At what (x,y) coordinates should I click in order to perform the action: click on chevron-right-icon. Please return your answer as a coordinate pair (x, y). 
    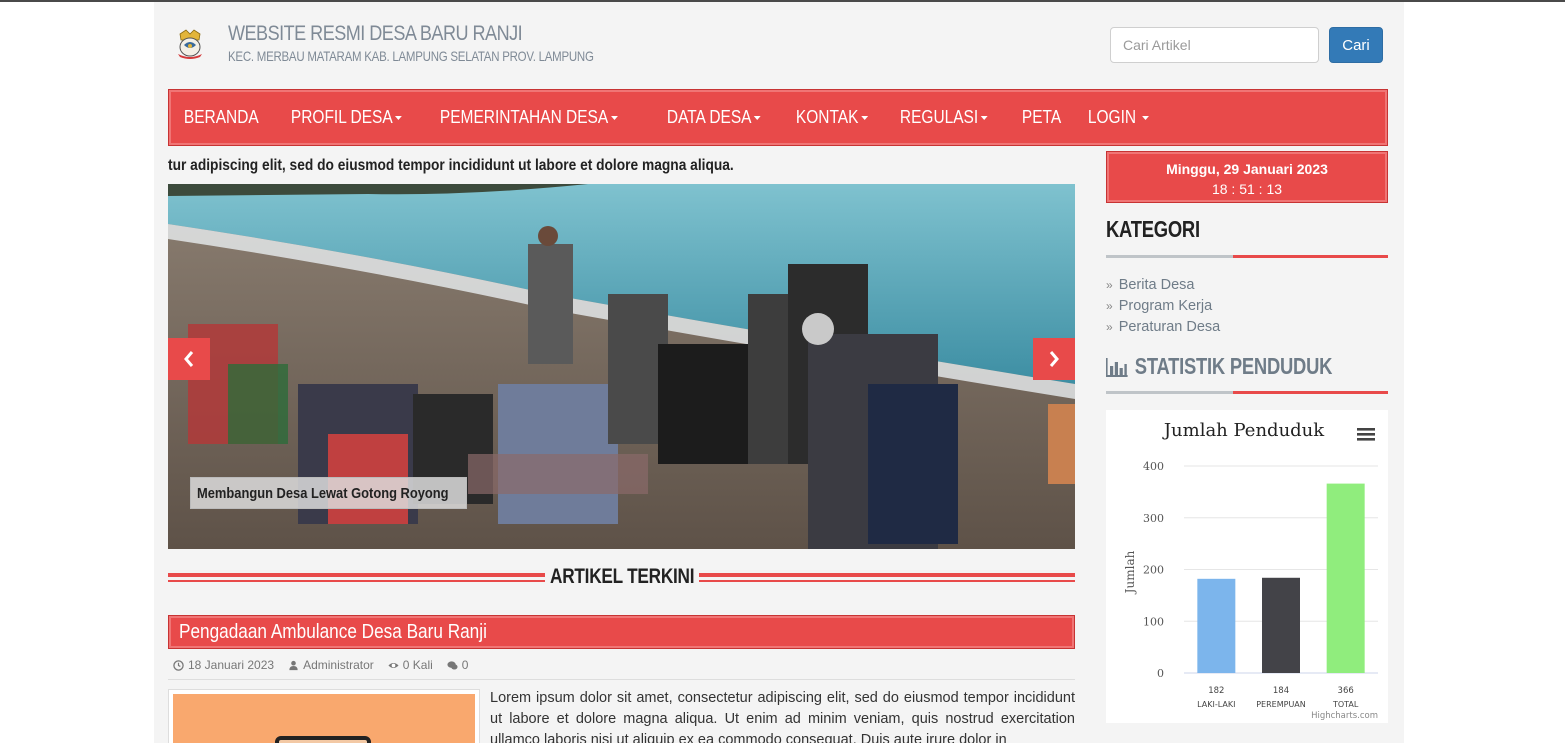
    Looking at the image, I should click on (1054, 359).